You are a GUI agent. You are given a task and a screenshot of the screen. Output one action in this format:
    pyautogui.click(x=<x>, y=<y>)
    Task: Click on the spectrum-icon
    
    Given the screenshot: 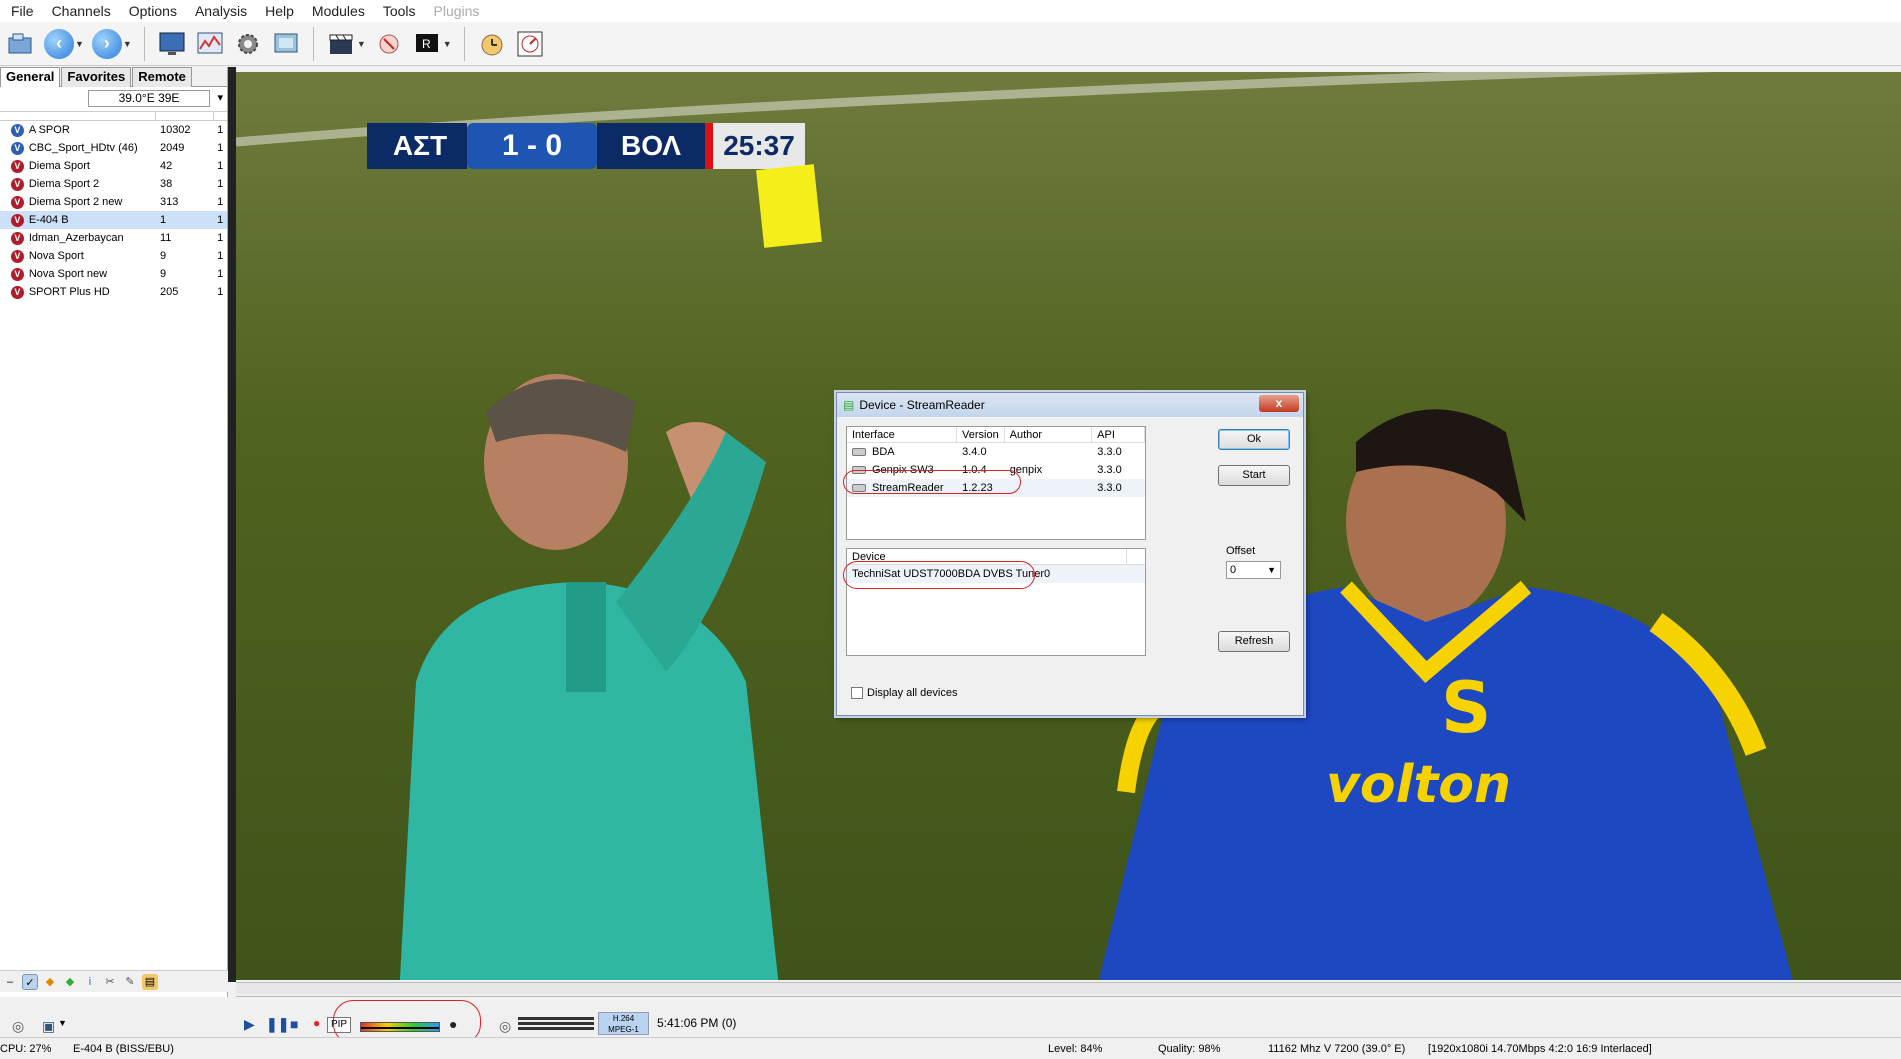 What is the action you would take?
    pyautogui.click(x=210, y=44)
    